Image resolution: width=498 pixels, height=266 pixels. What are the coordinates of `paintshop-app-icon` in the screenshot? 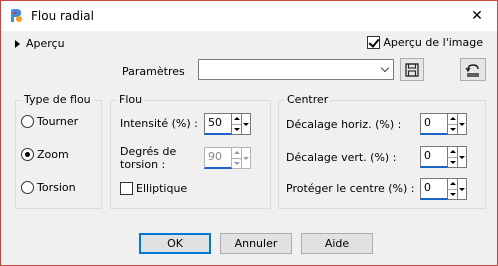 It's located at (16, 15).